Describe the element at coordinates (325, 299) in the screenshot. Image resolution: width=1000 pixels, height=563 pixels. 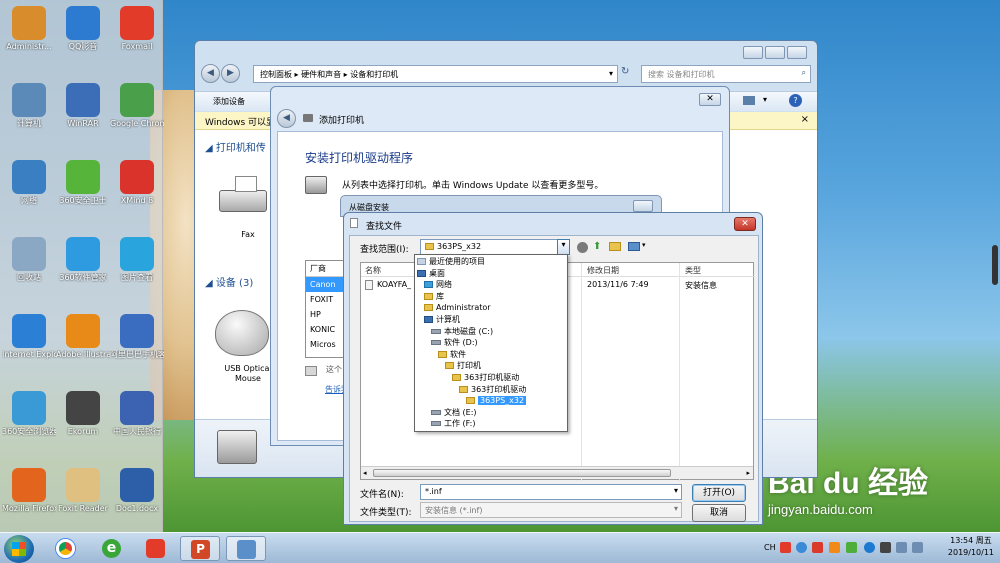
I see `manufacturer-item: FOXIT` at that location.